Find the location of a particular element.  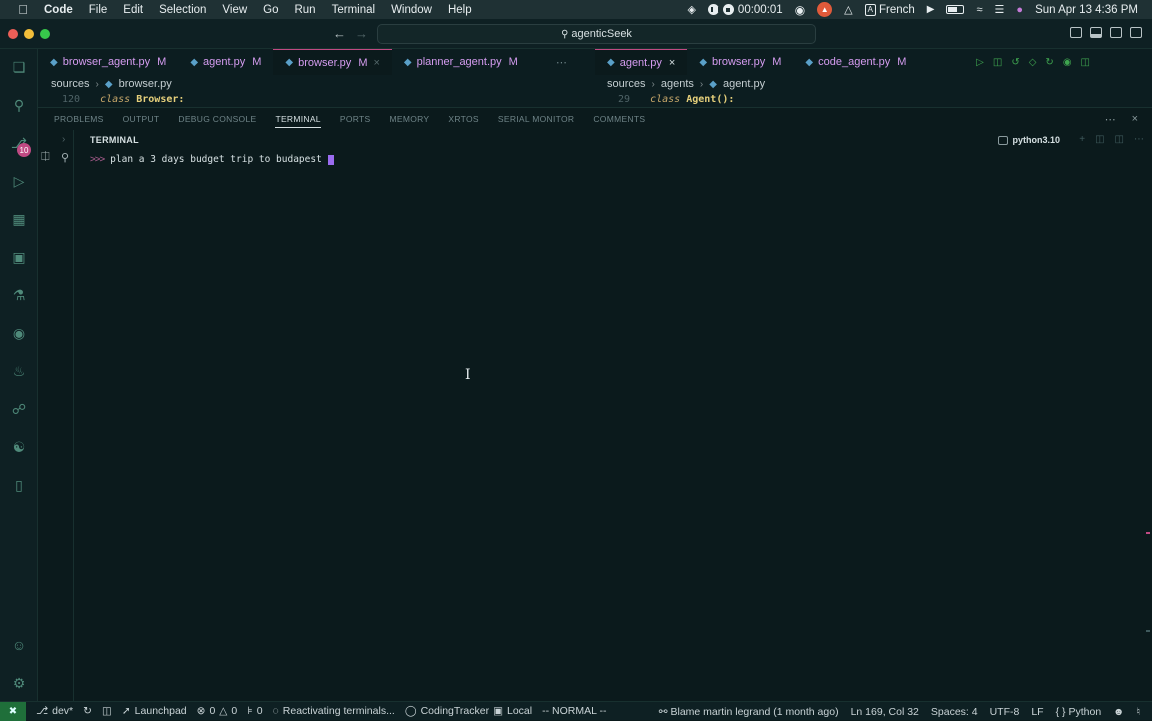

testing-icon: ⚗ is located at coordinates (19, 295).